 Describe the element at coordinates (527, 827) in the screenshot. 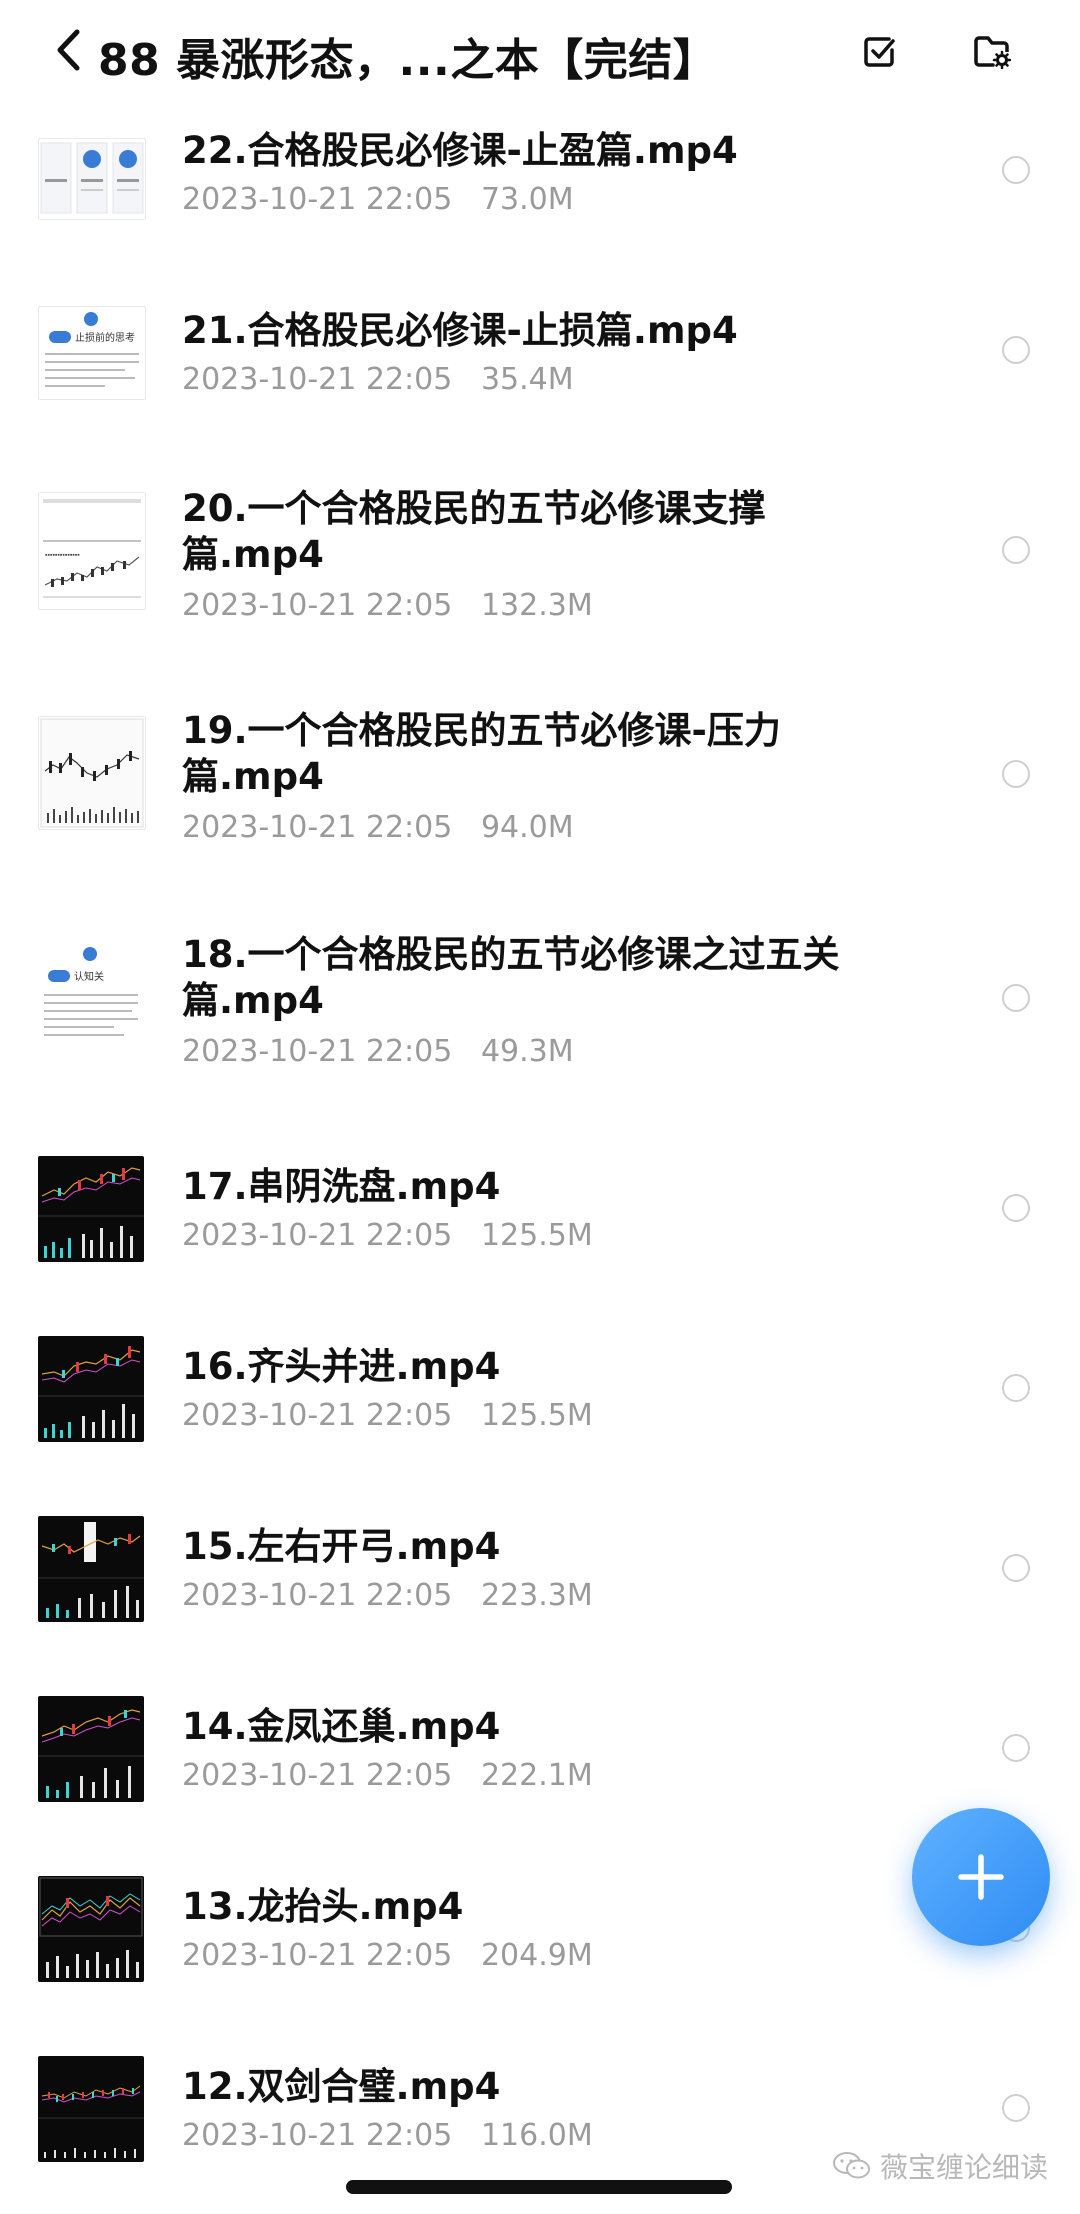

I see `file-size: 94.0M` at that location.